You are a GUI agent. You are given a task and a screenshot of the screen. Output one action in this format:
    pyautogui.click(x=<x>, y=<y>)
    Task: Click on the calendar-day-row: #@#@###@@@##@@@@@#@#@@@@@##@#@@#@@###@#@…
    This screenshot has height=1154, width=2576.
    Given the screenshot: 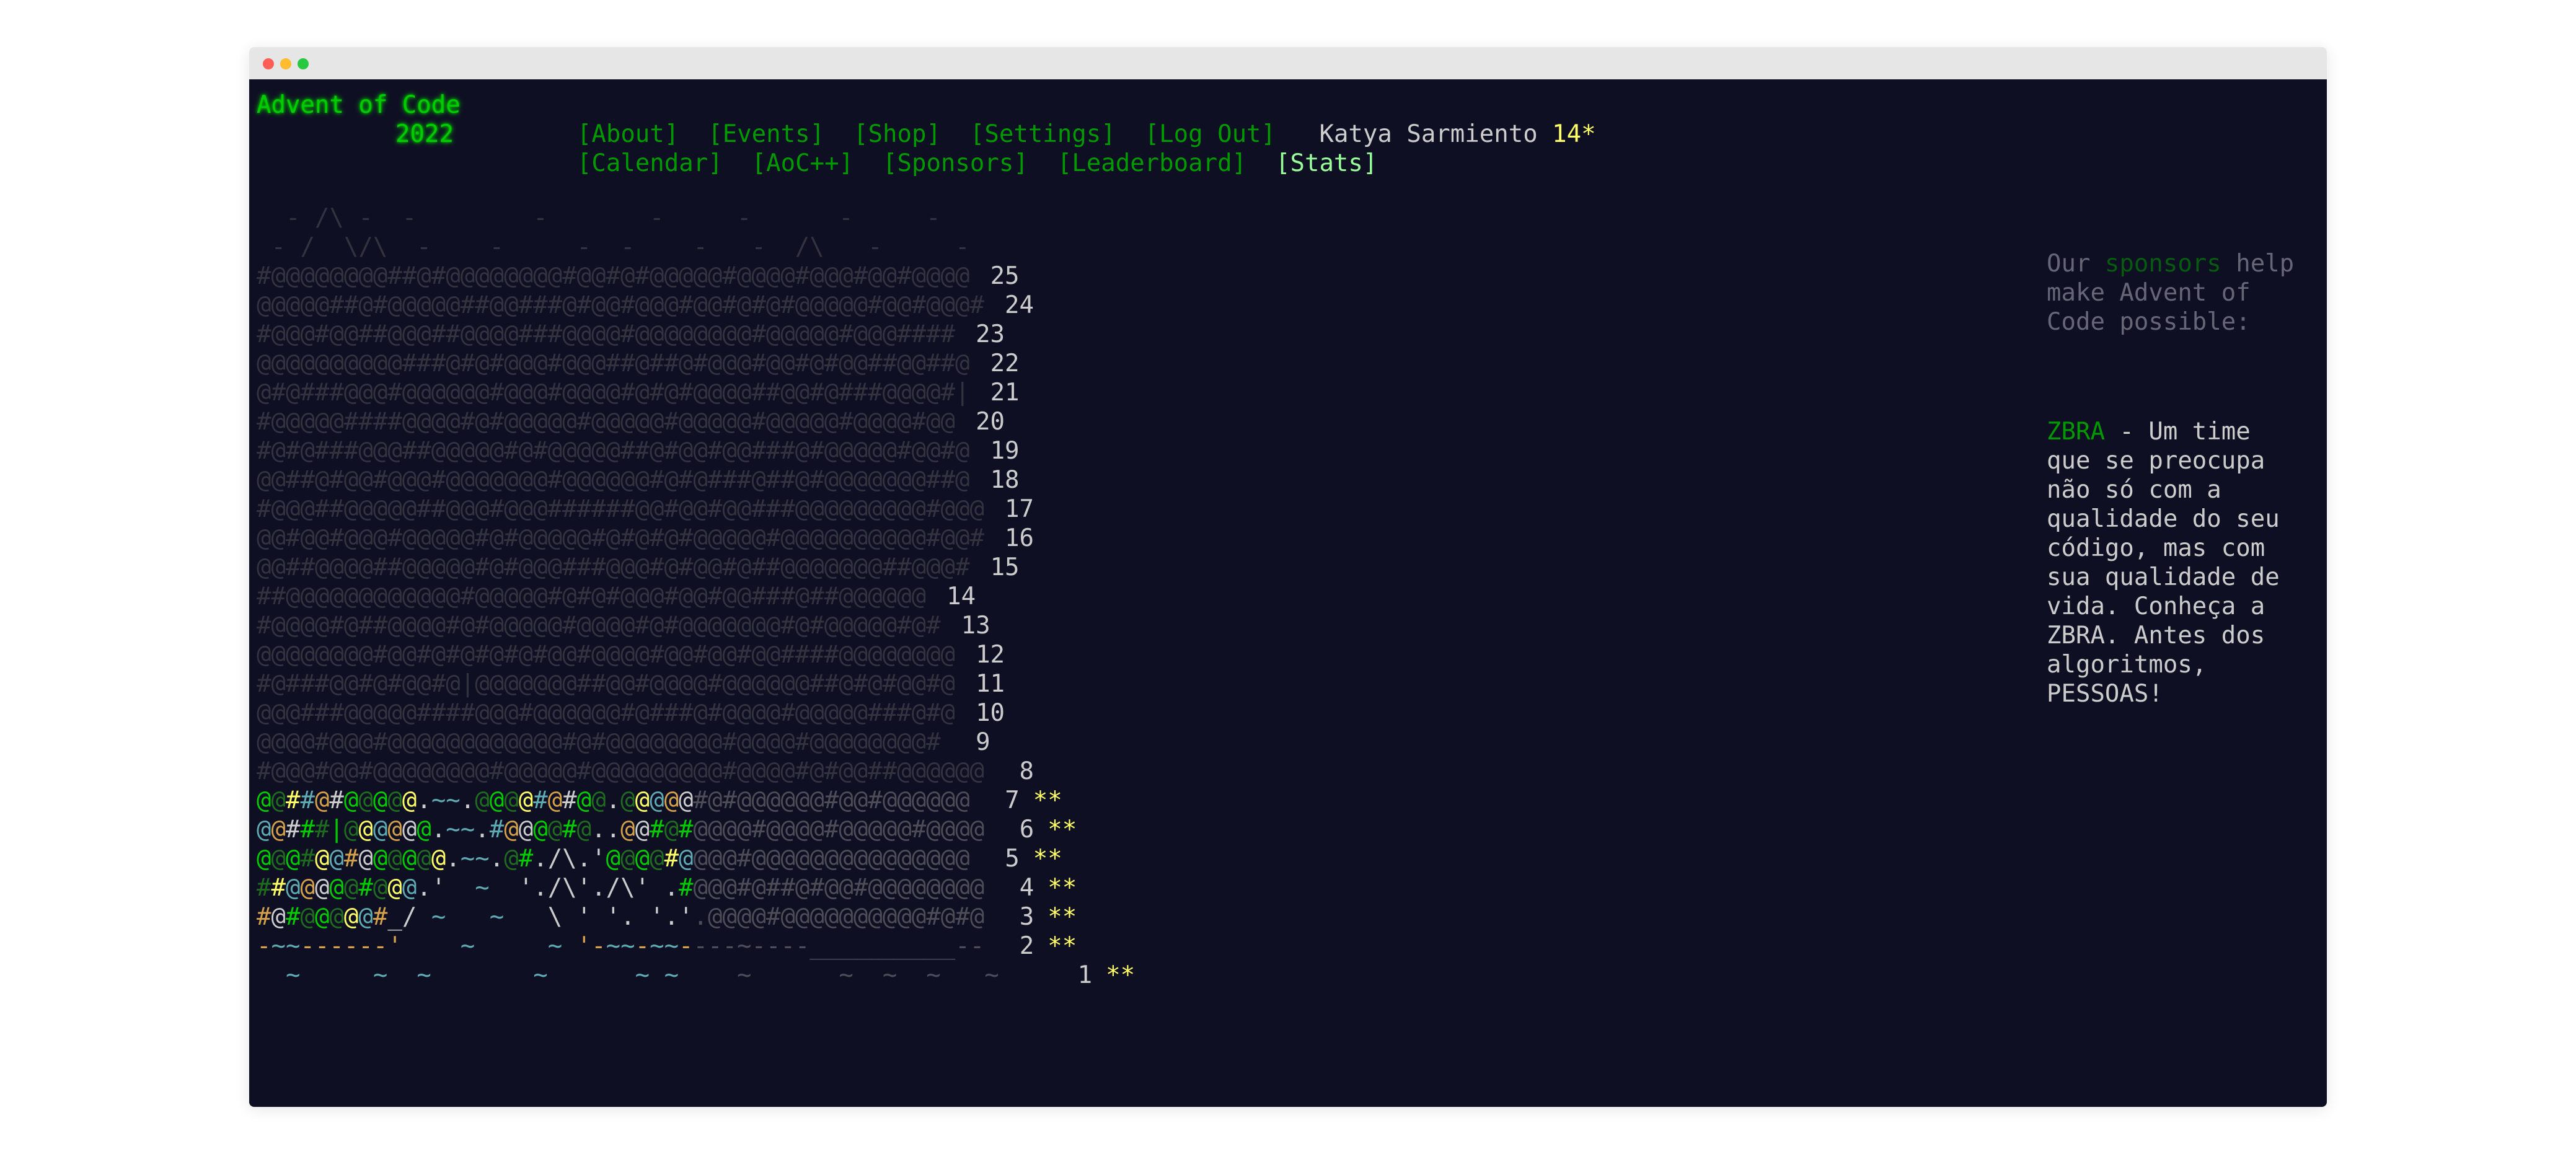 What is the action you would take?
    pyautogui.click(x=696, y=450)
    